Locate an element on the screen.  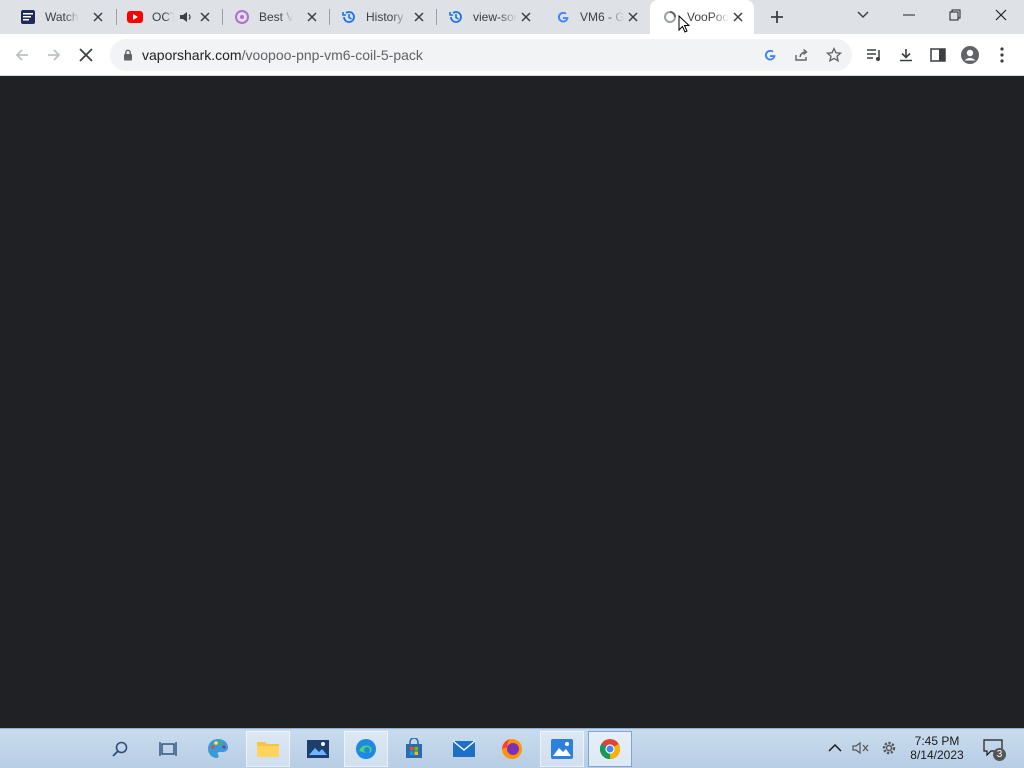
edge-browser-icon is located at coordinates (366, 749).